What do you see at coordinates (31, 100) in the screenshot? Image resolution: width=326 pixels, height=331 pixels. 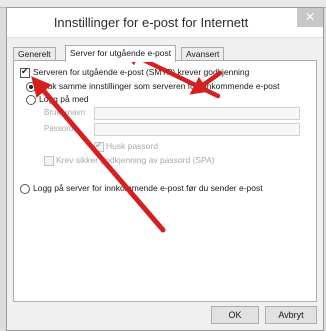 I see `log-on-with-radio` at bounding box center [31, 100].